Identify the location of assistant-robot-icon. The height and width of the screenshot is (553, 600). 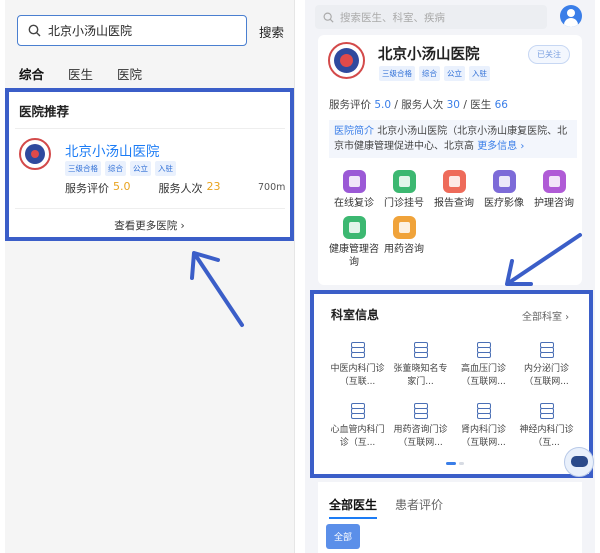
(579, 462).